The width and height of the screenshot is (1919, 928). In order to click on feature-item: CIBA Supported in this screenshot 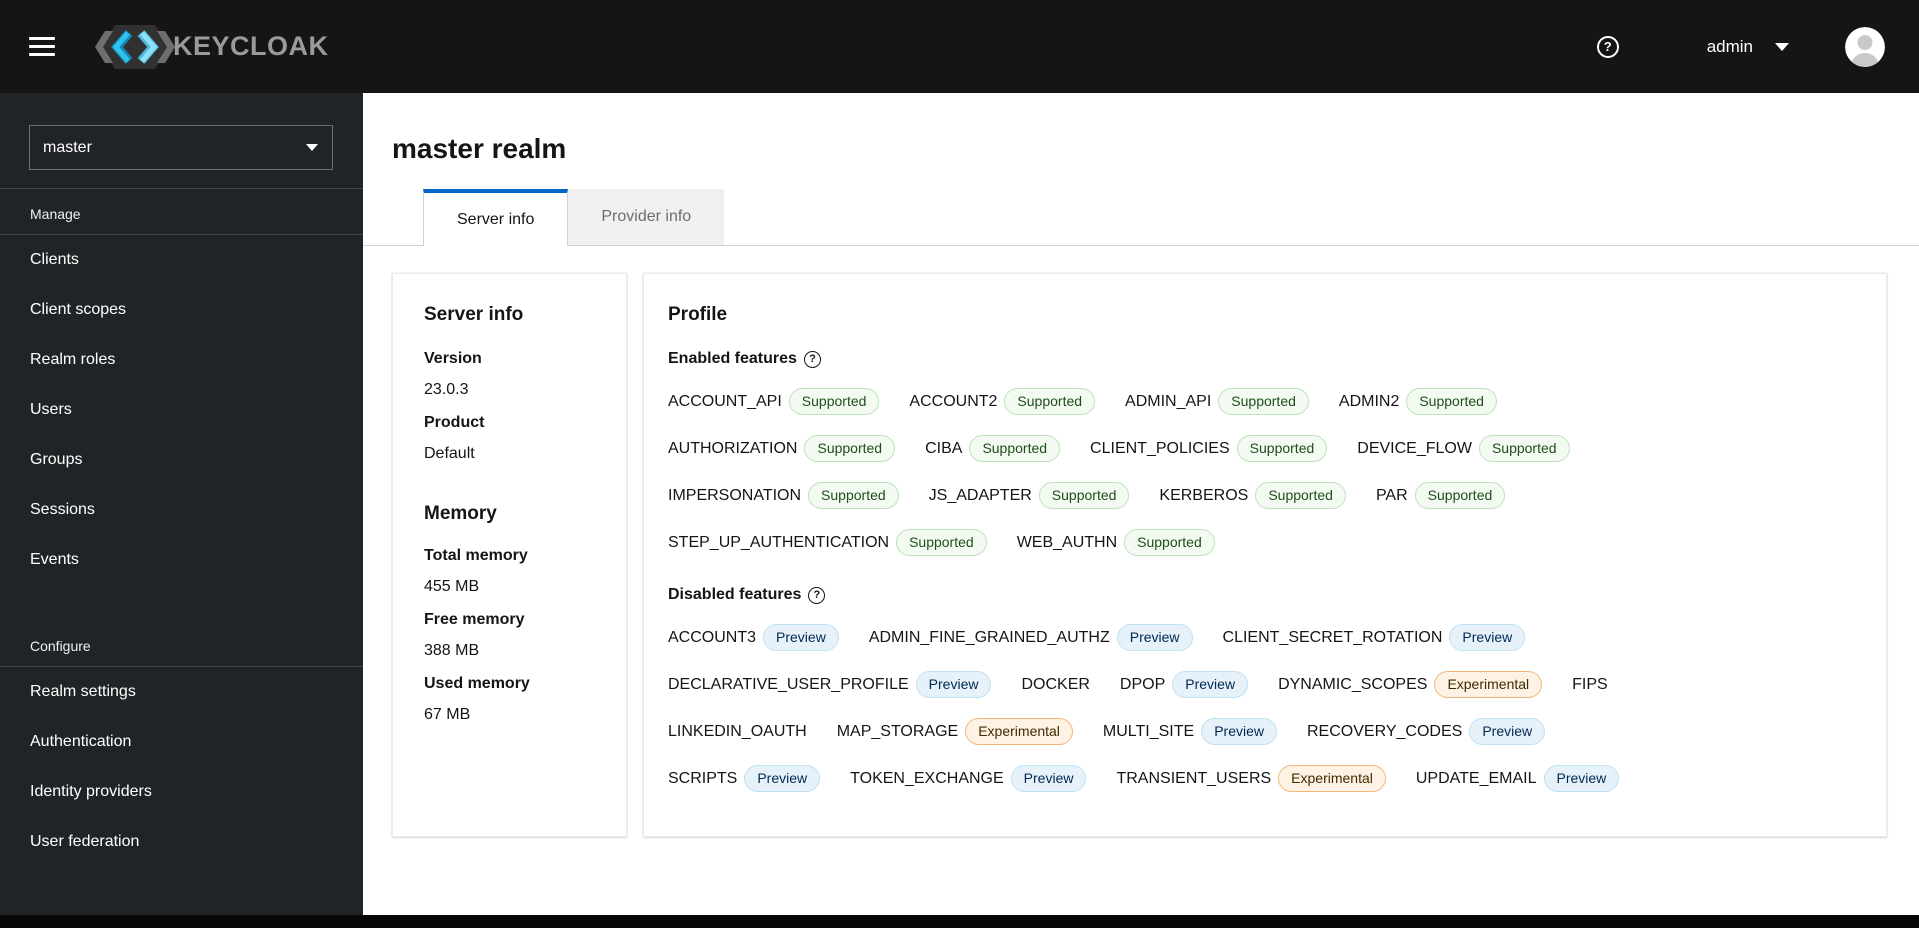, I will do `click(993, 448)`.